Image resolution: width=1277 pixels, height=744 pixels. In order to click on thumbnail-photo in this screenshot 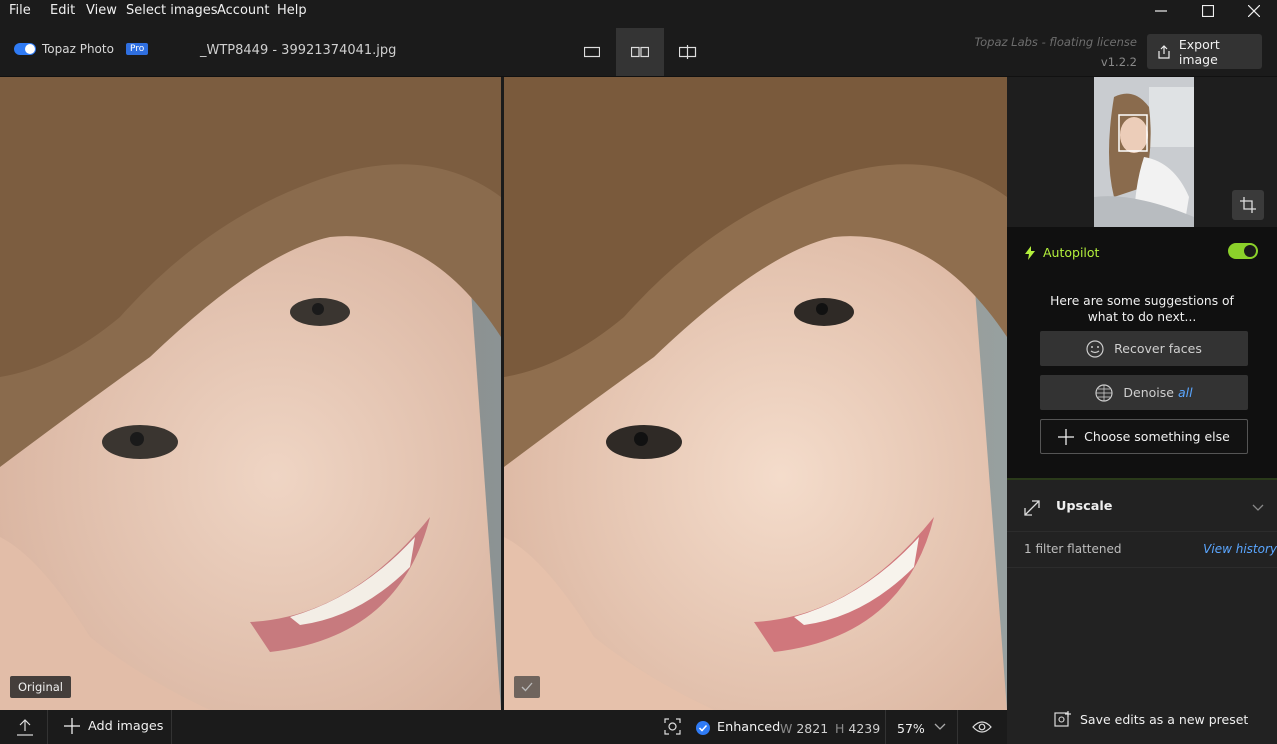, I will do `click(1144, 152)`.